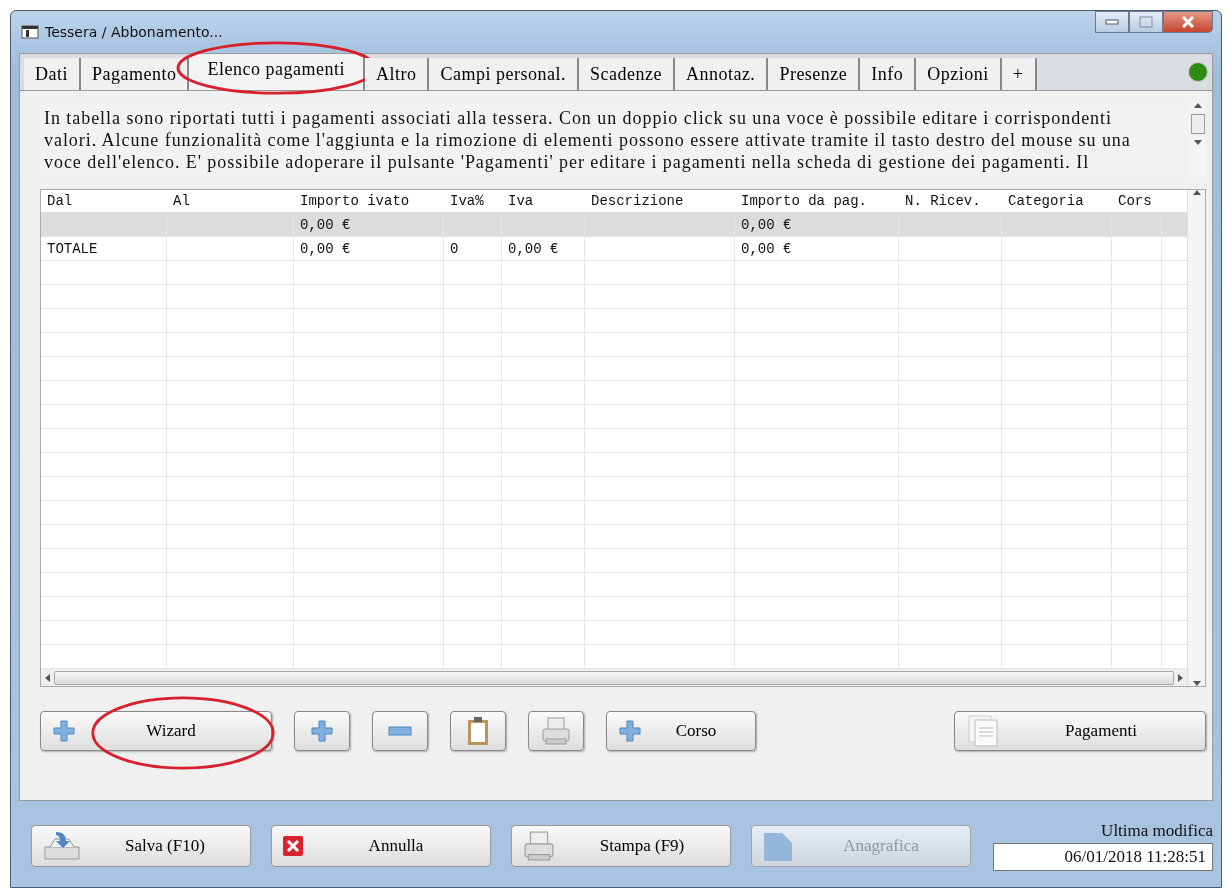  What do you see at coordinates (681, 731) in the screenshot?
I see `toolbar-button: Corso` at bounding box center [681, 731].